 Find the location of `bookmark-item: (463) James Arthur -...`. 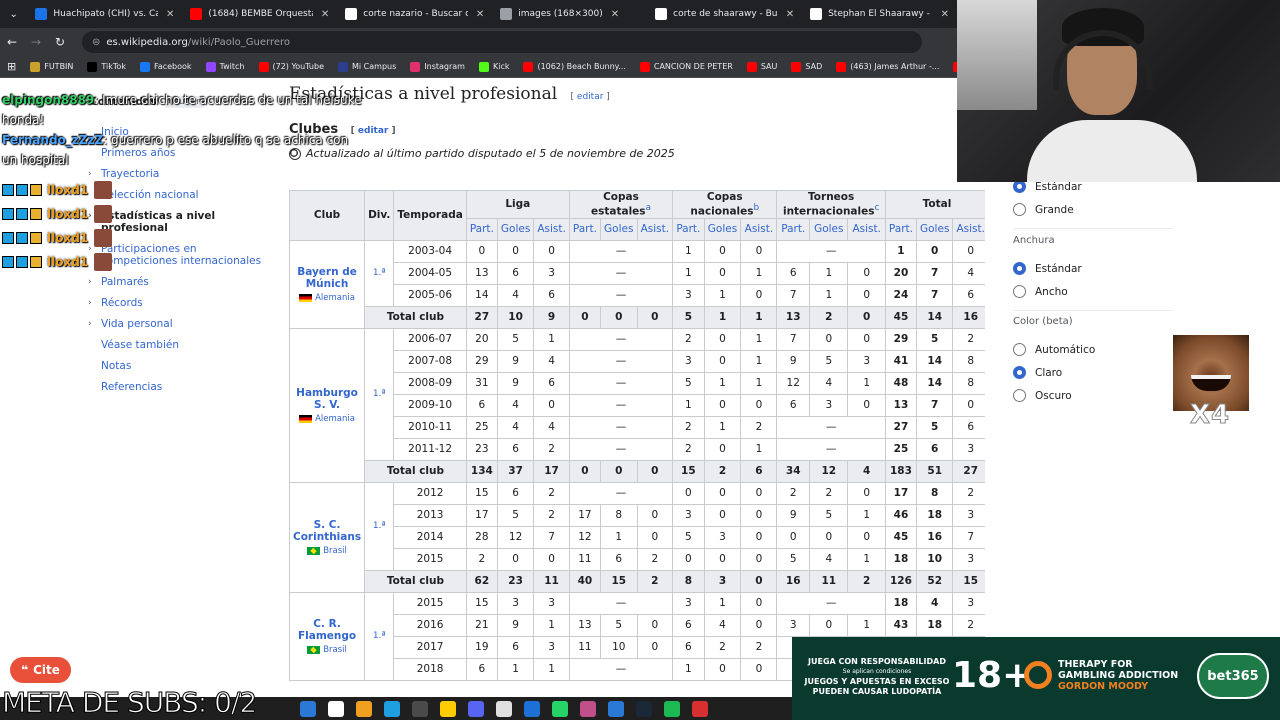

bookmark-item: (463) James Arthur -... is located at coordinates (887, 66).